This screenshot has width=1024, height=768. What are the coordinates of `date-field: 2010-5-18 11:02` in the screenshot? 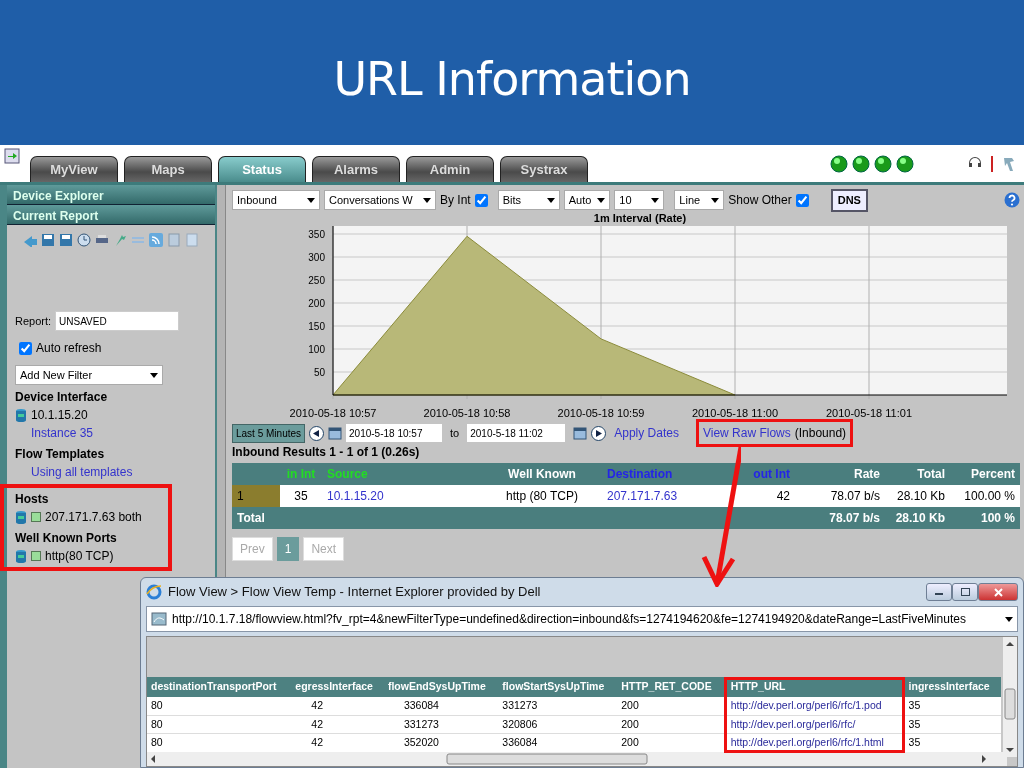 It's located at (516, 433).